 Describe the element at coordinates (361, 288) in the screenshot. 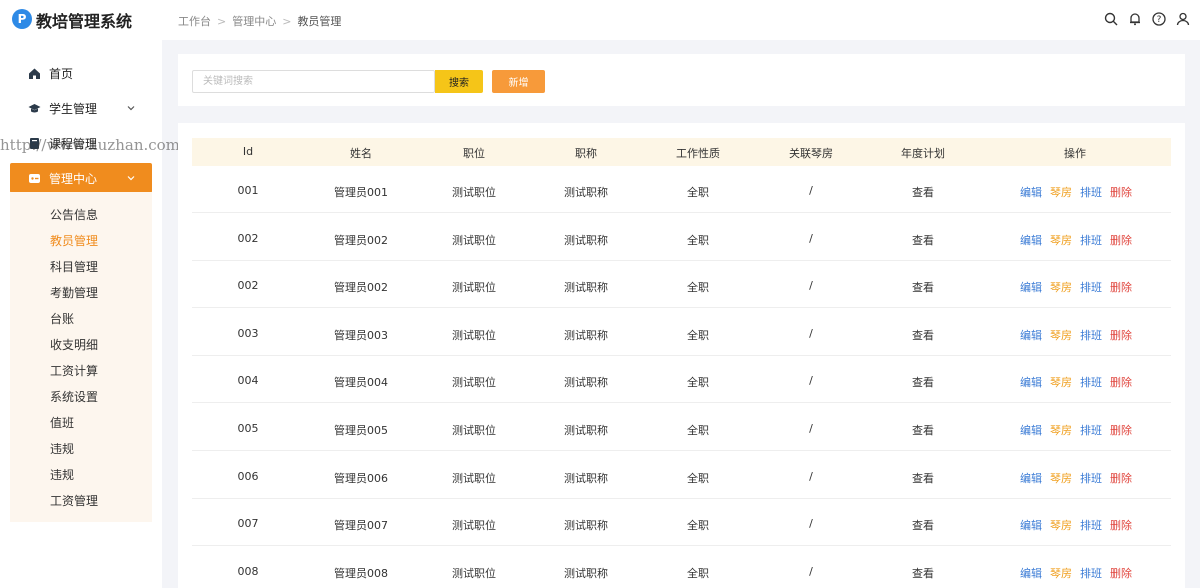

I see `cell-name: 管理员002` at that location.